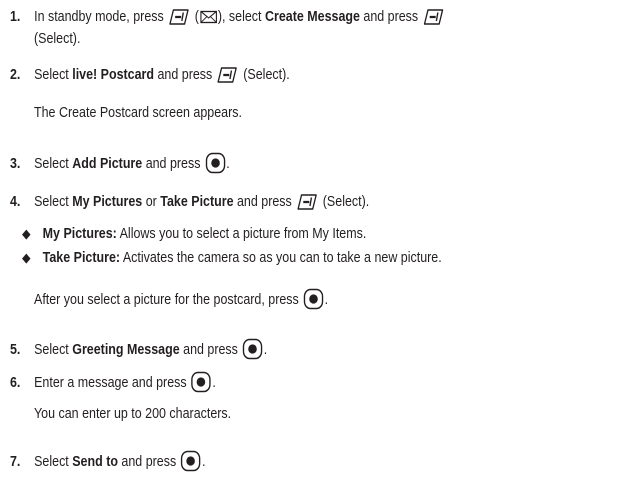 The height and width of the screenshot is (483, 621). I want to click on step-number: 3., so click(15, 163).